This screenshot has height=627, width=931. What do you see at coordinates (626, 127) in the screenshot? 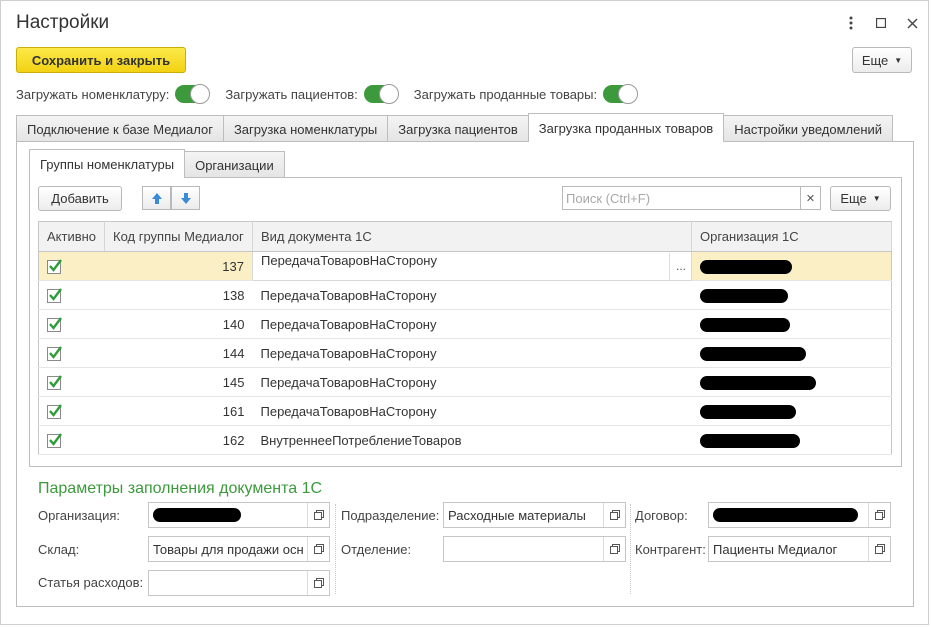
I see `tab-sold-goods-load: Загрузка проданных товаров` at bounding box center [626, 127].